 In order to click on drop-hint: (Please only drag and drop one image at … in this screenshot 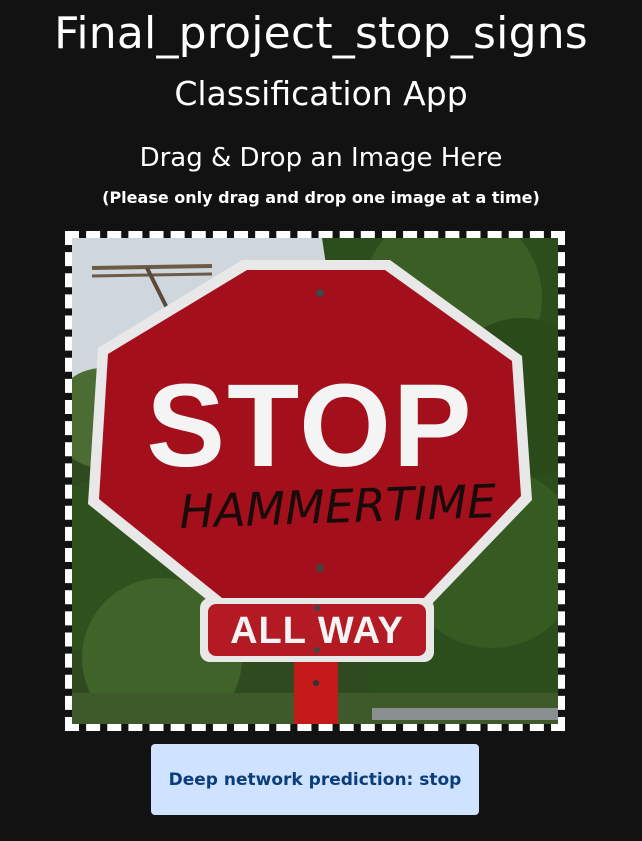, I will do `click(321, 197)`.